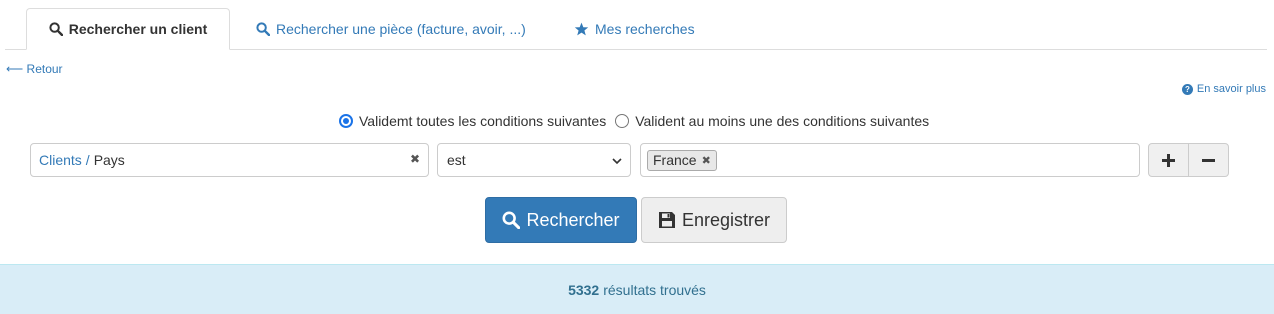  Describe the element at coordinates (1231, 89) in the screenshot. I see `help-label: En savoir plus` at that location.